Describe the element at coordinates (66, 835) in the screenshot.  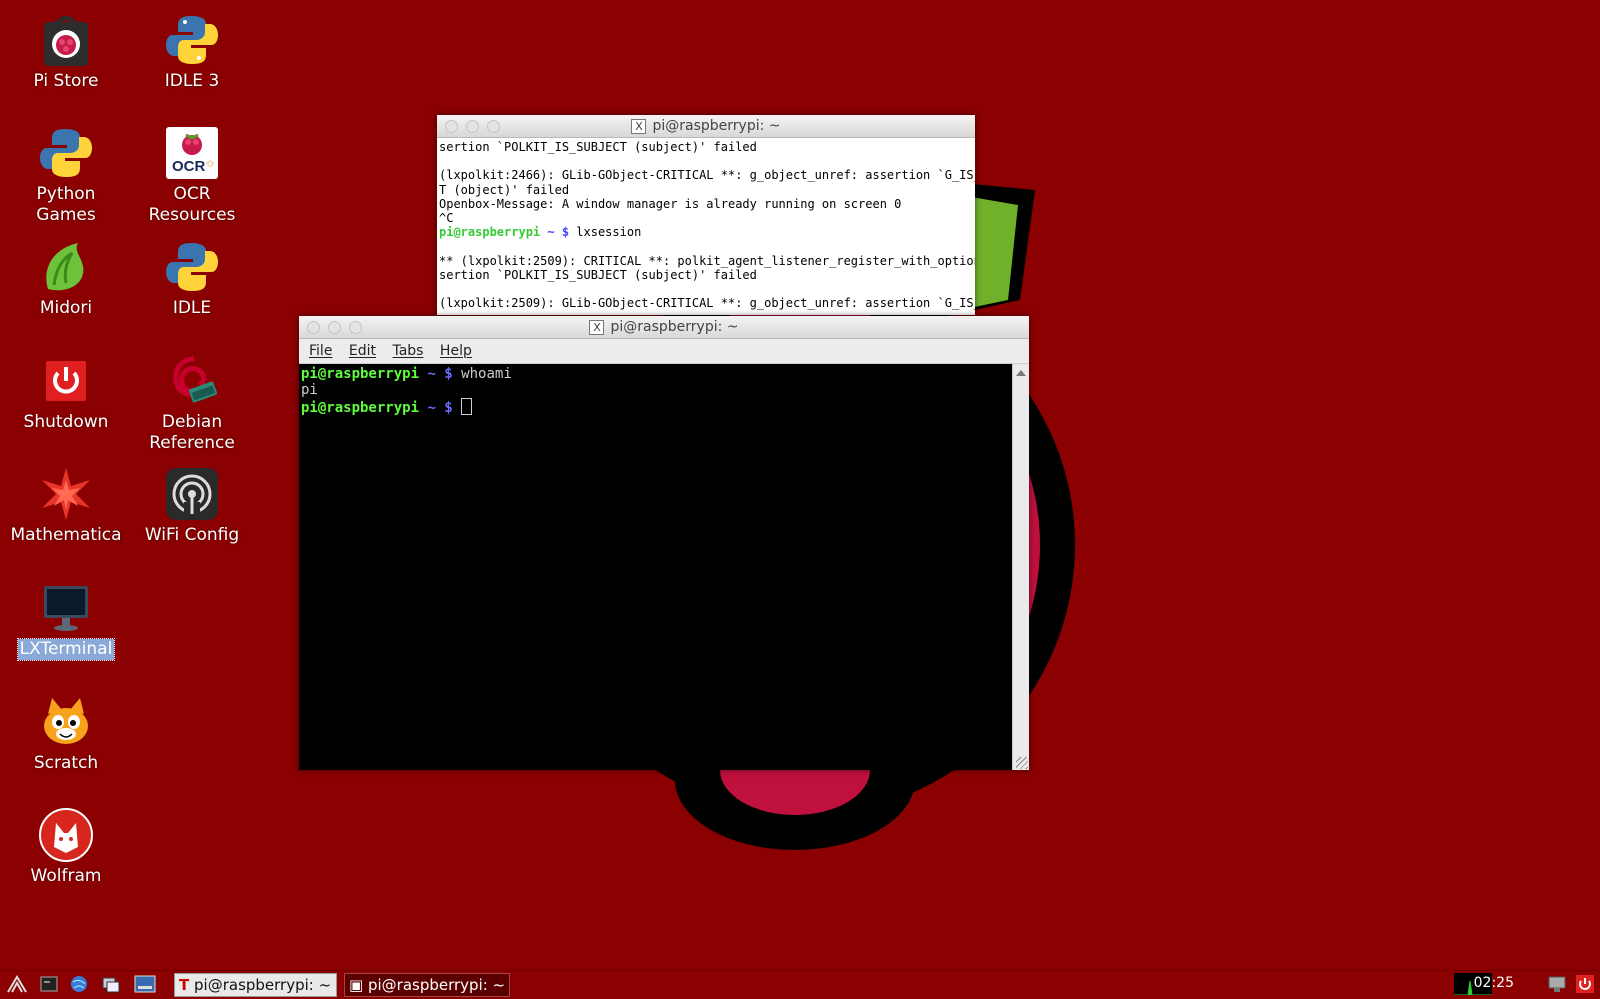
I see `wolfram-icon` at that location.